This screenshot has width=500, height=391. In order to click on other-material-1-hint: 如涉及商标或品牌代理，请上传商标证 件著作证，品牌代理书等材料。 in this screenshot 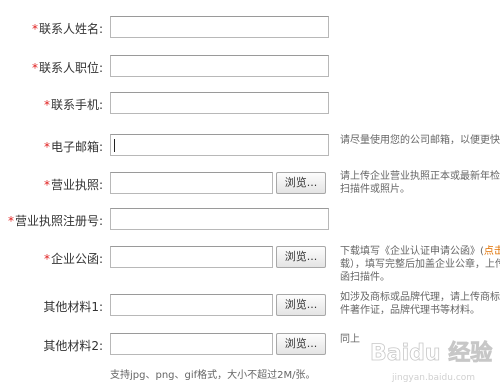, I will do `click(420, 304)`.